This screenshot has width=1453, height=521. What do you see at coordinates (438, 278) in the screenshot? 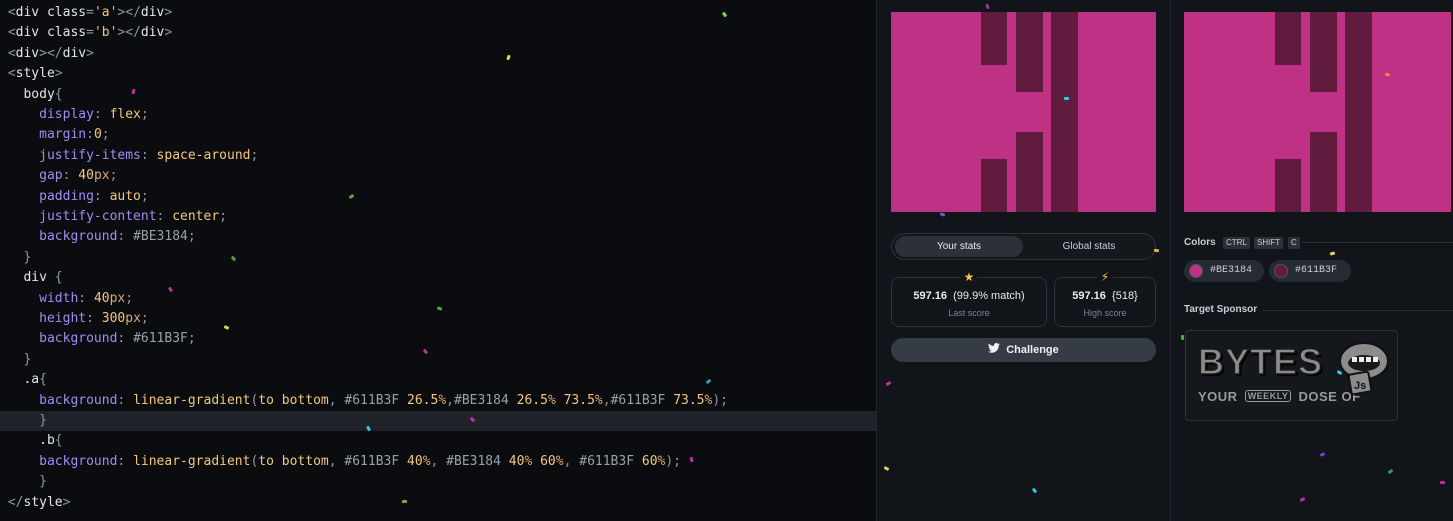
I see `code-line: div {` at bounding box center [438, 278].